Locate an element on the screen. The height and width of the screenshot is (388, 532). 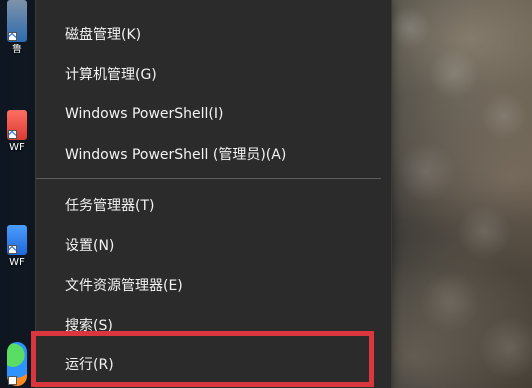
menu-item-run: 运行(R) is located at coordinates (213, 364).